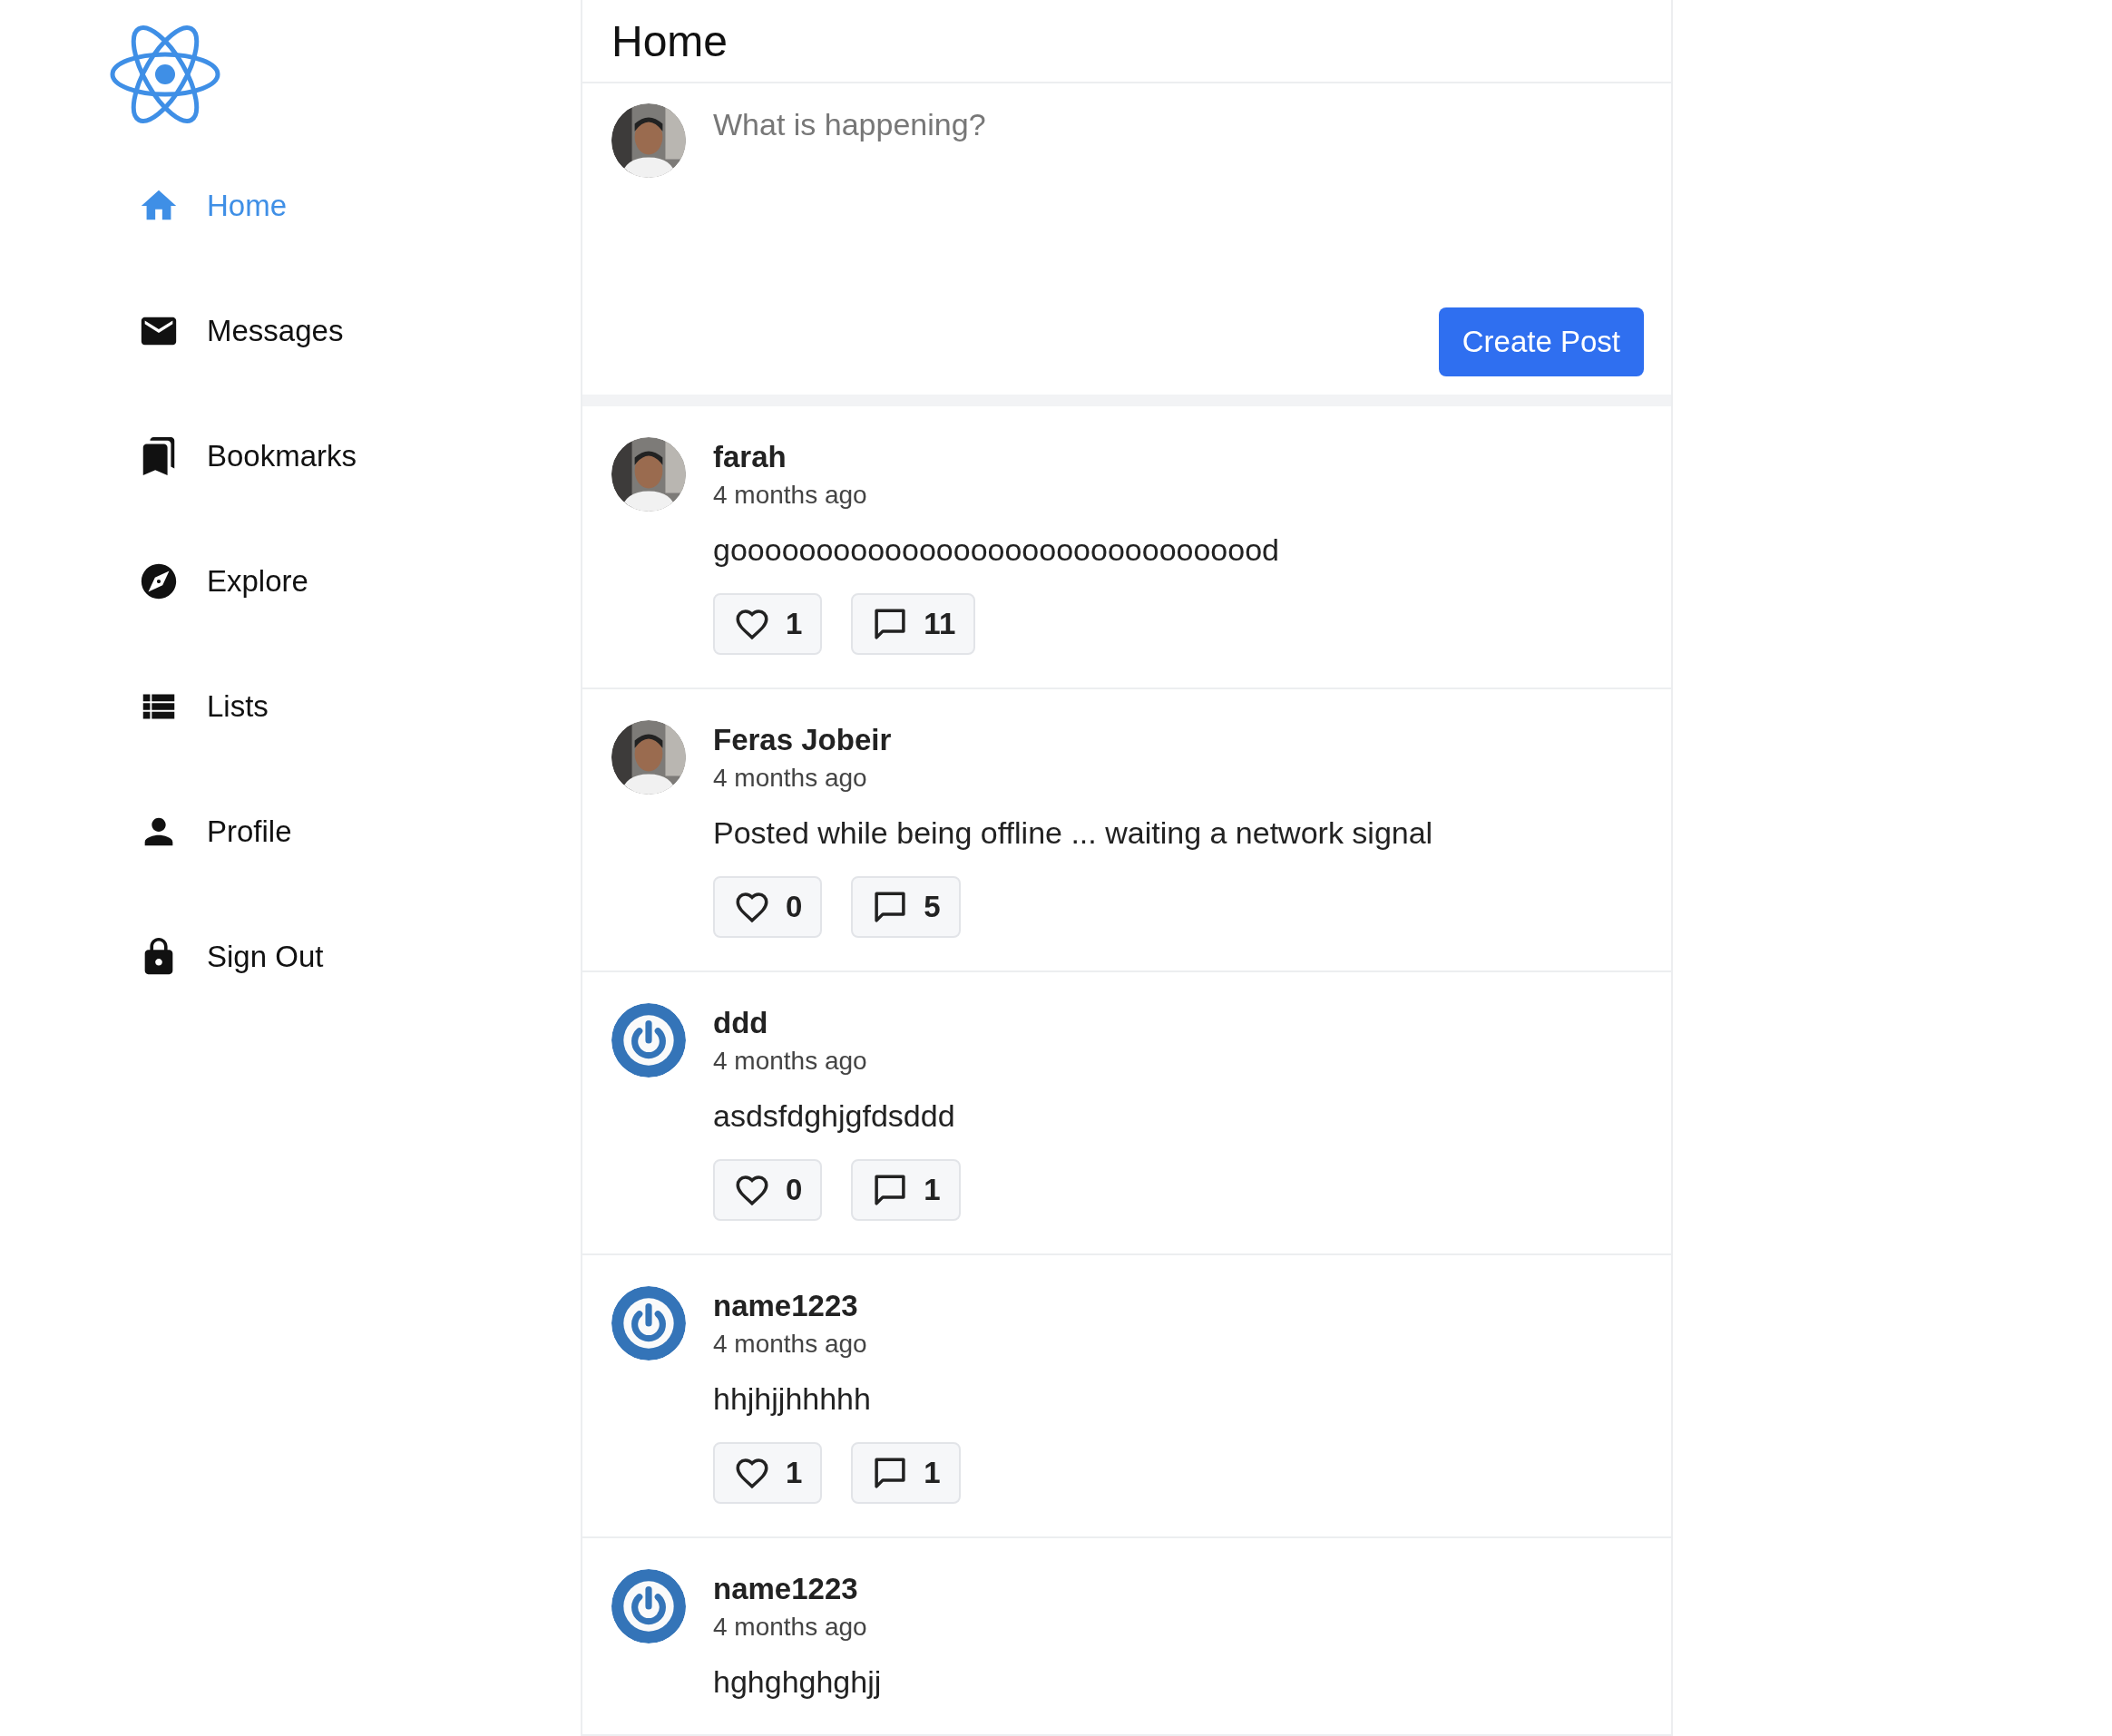 This screenshot has width=2112, height=1736. I want to click on post-input-field: What is happening?, so click(1178, 207).